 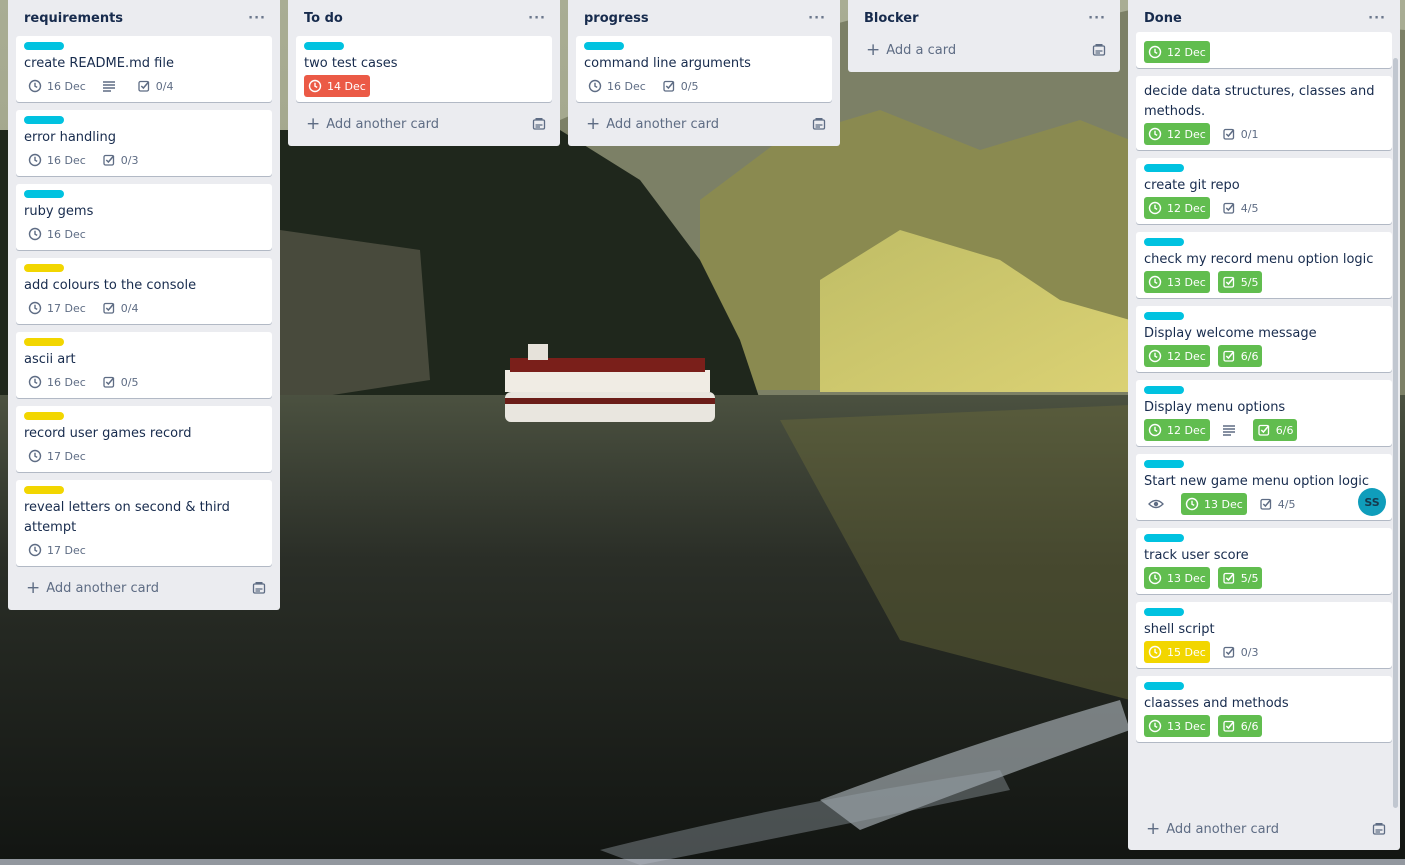 I want to click on card: claasses and methods 13 Dec 6/6, so click(x=1264, y=709).